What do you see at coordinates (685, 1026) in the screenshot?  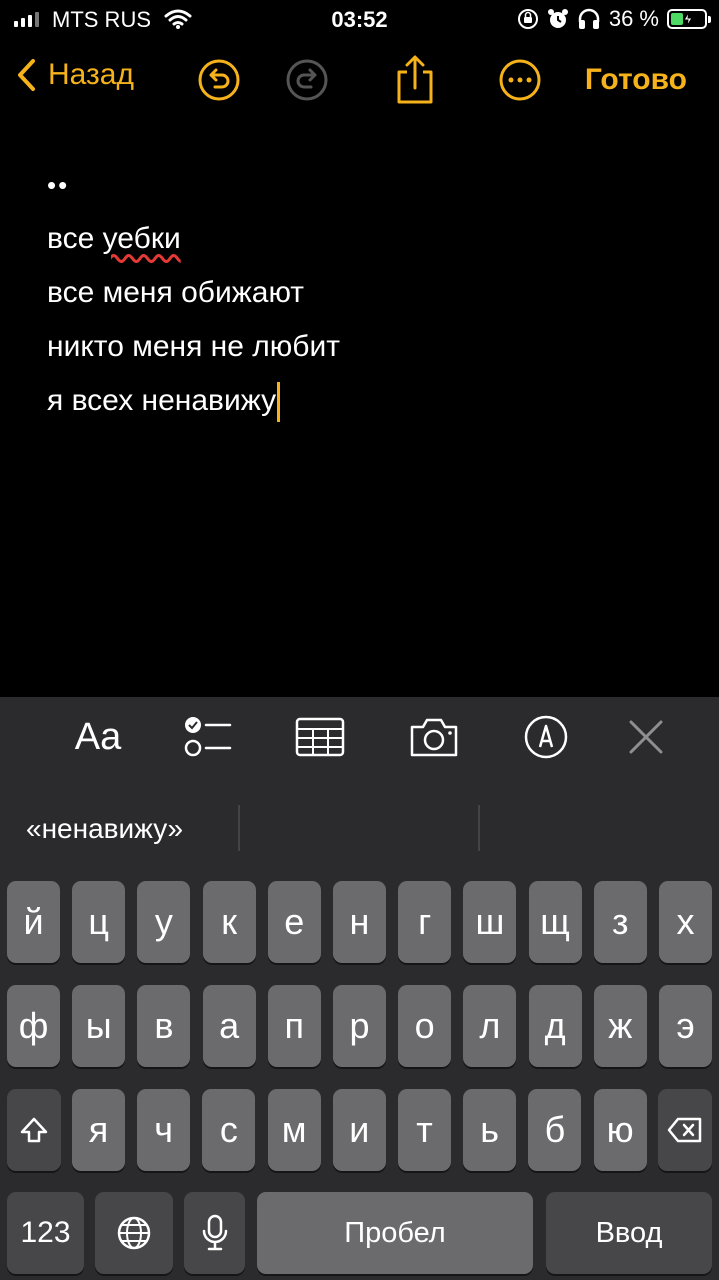 I see `key-э: э` at bounding box center [685, 1026].